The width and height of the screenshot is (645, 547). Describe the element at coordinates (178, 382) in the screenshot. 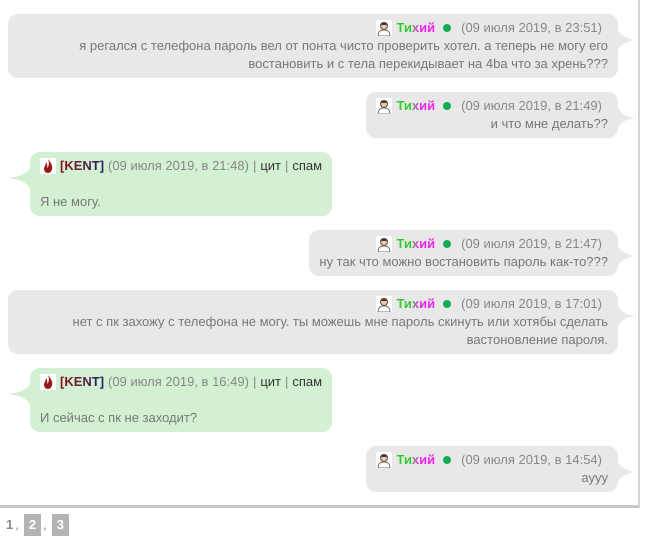

I see `timestamp: (09 июля 2019, в 16:49)` at that location.